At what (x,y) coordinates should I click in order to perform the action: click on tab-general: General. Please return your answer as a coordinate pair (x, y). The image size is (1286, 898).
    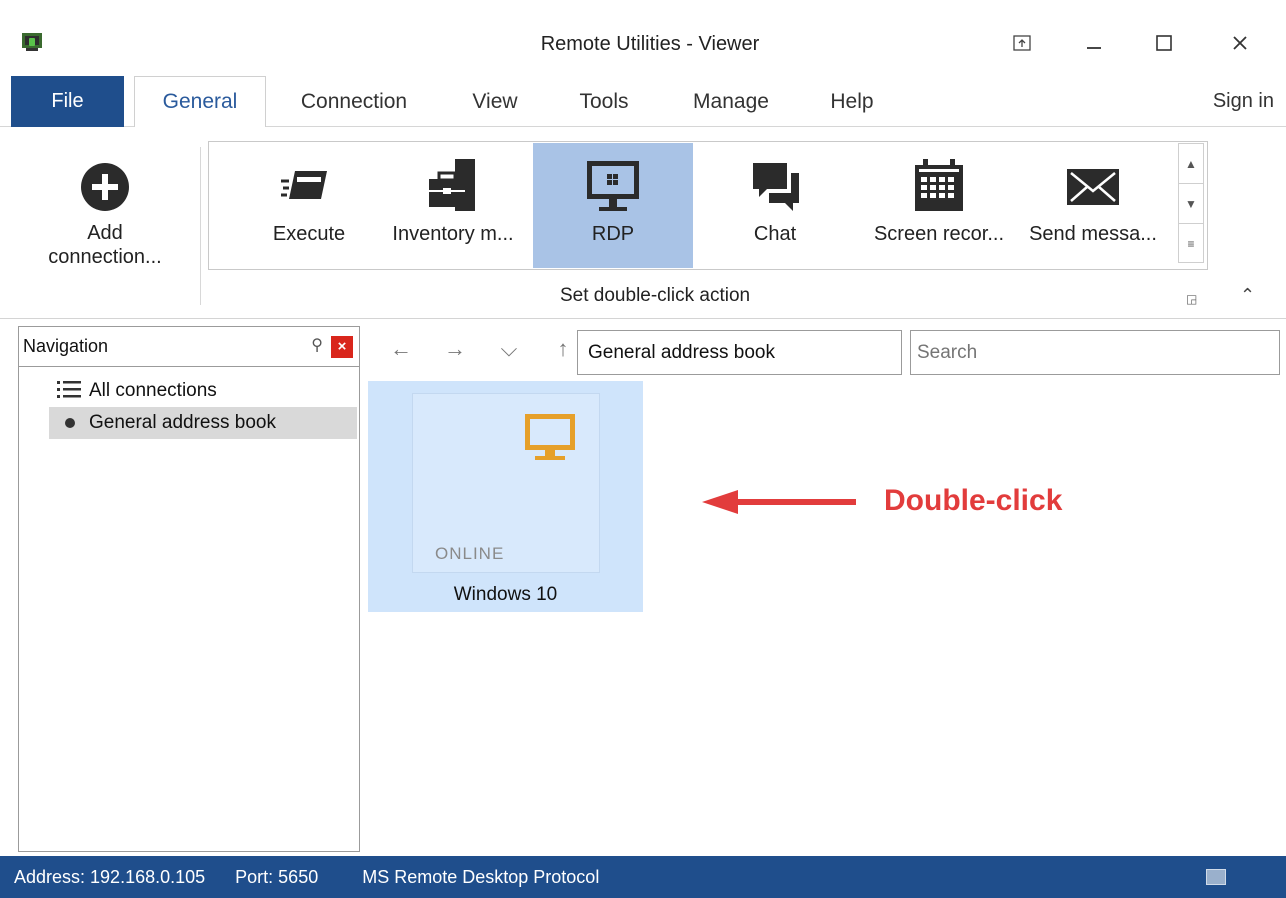
    Looking at the image, I should click on (200, 102).